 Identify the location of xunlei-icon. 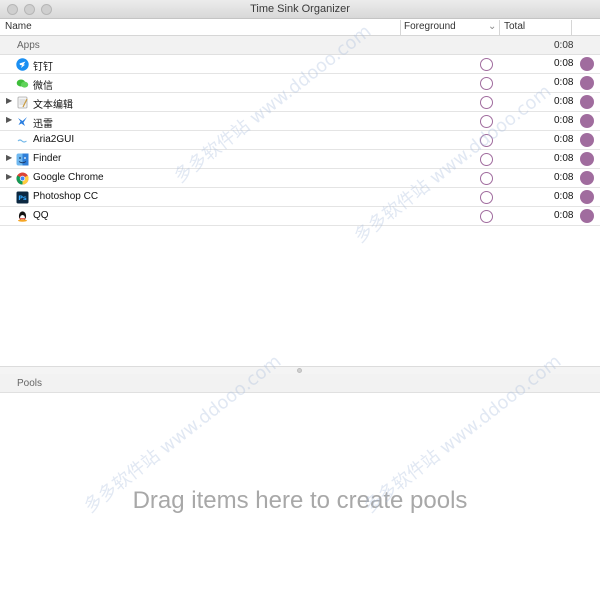
(22, 121).